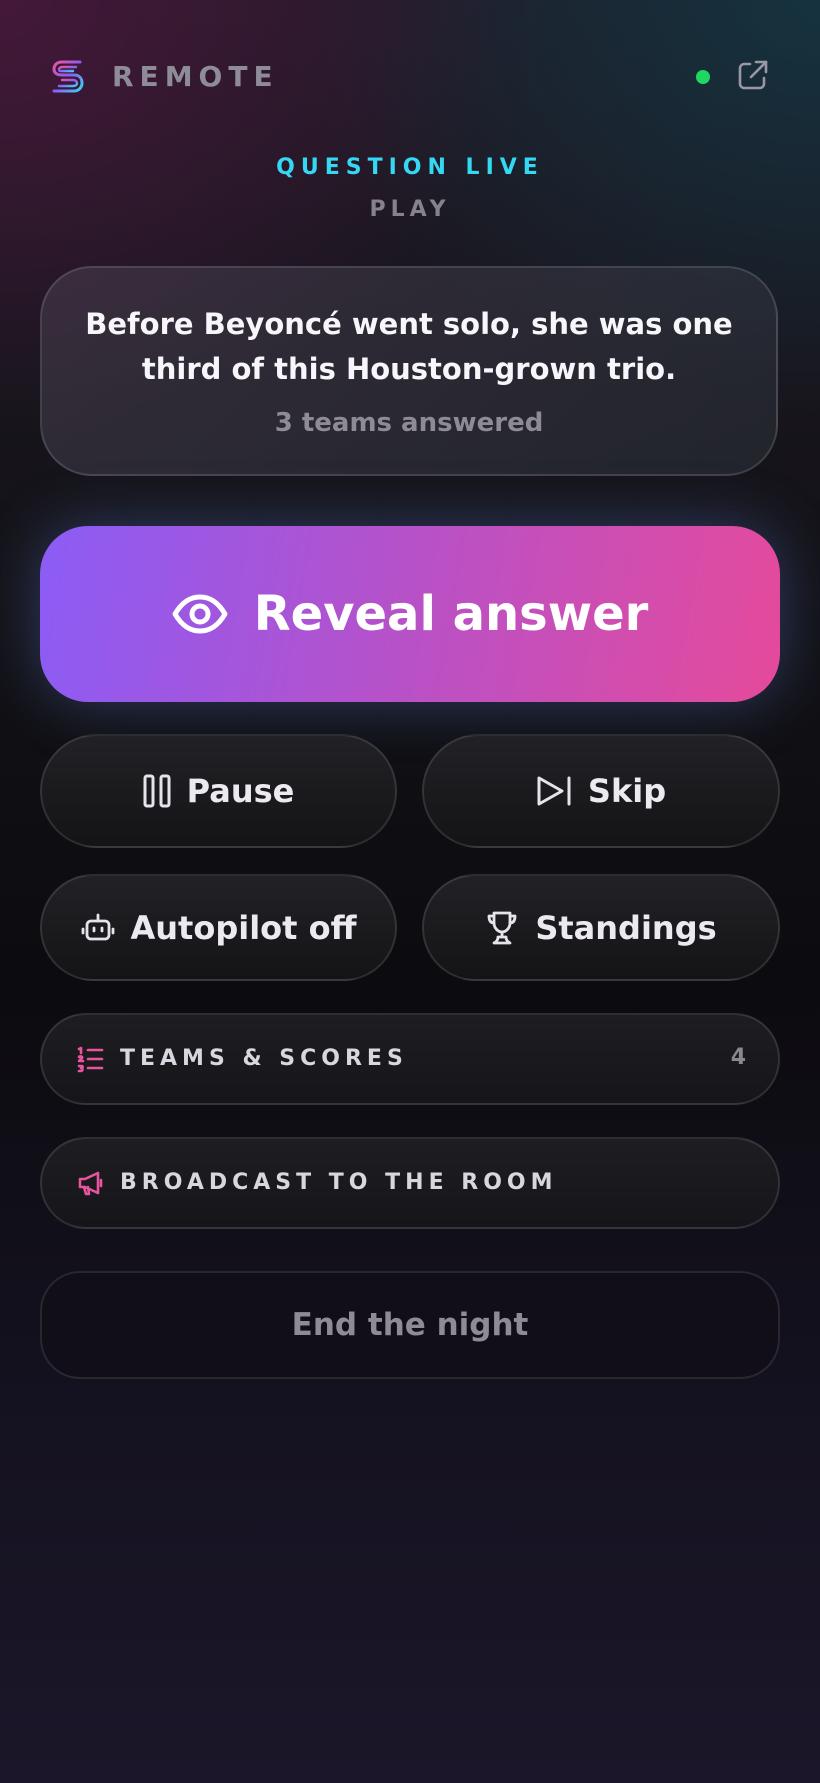 This screenshot has height=1783, width=820. I want to click on megaphone-icon, so click(90, 1183).